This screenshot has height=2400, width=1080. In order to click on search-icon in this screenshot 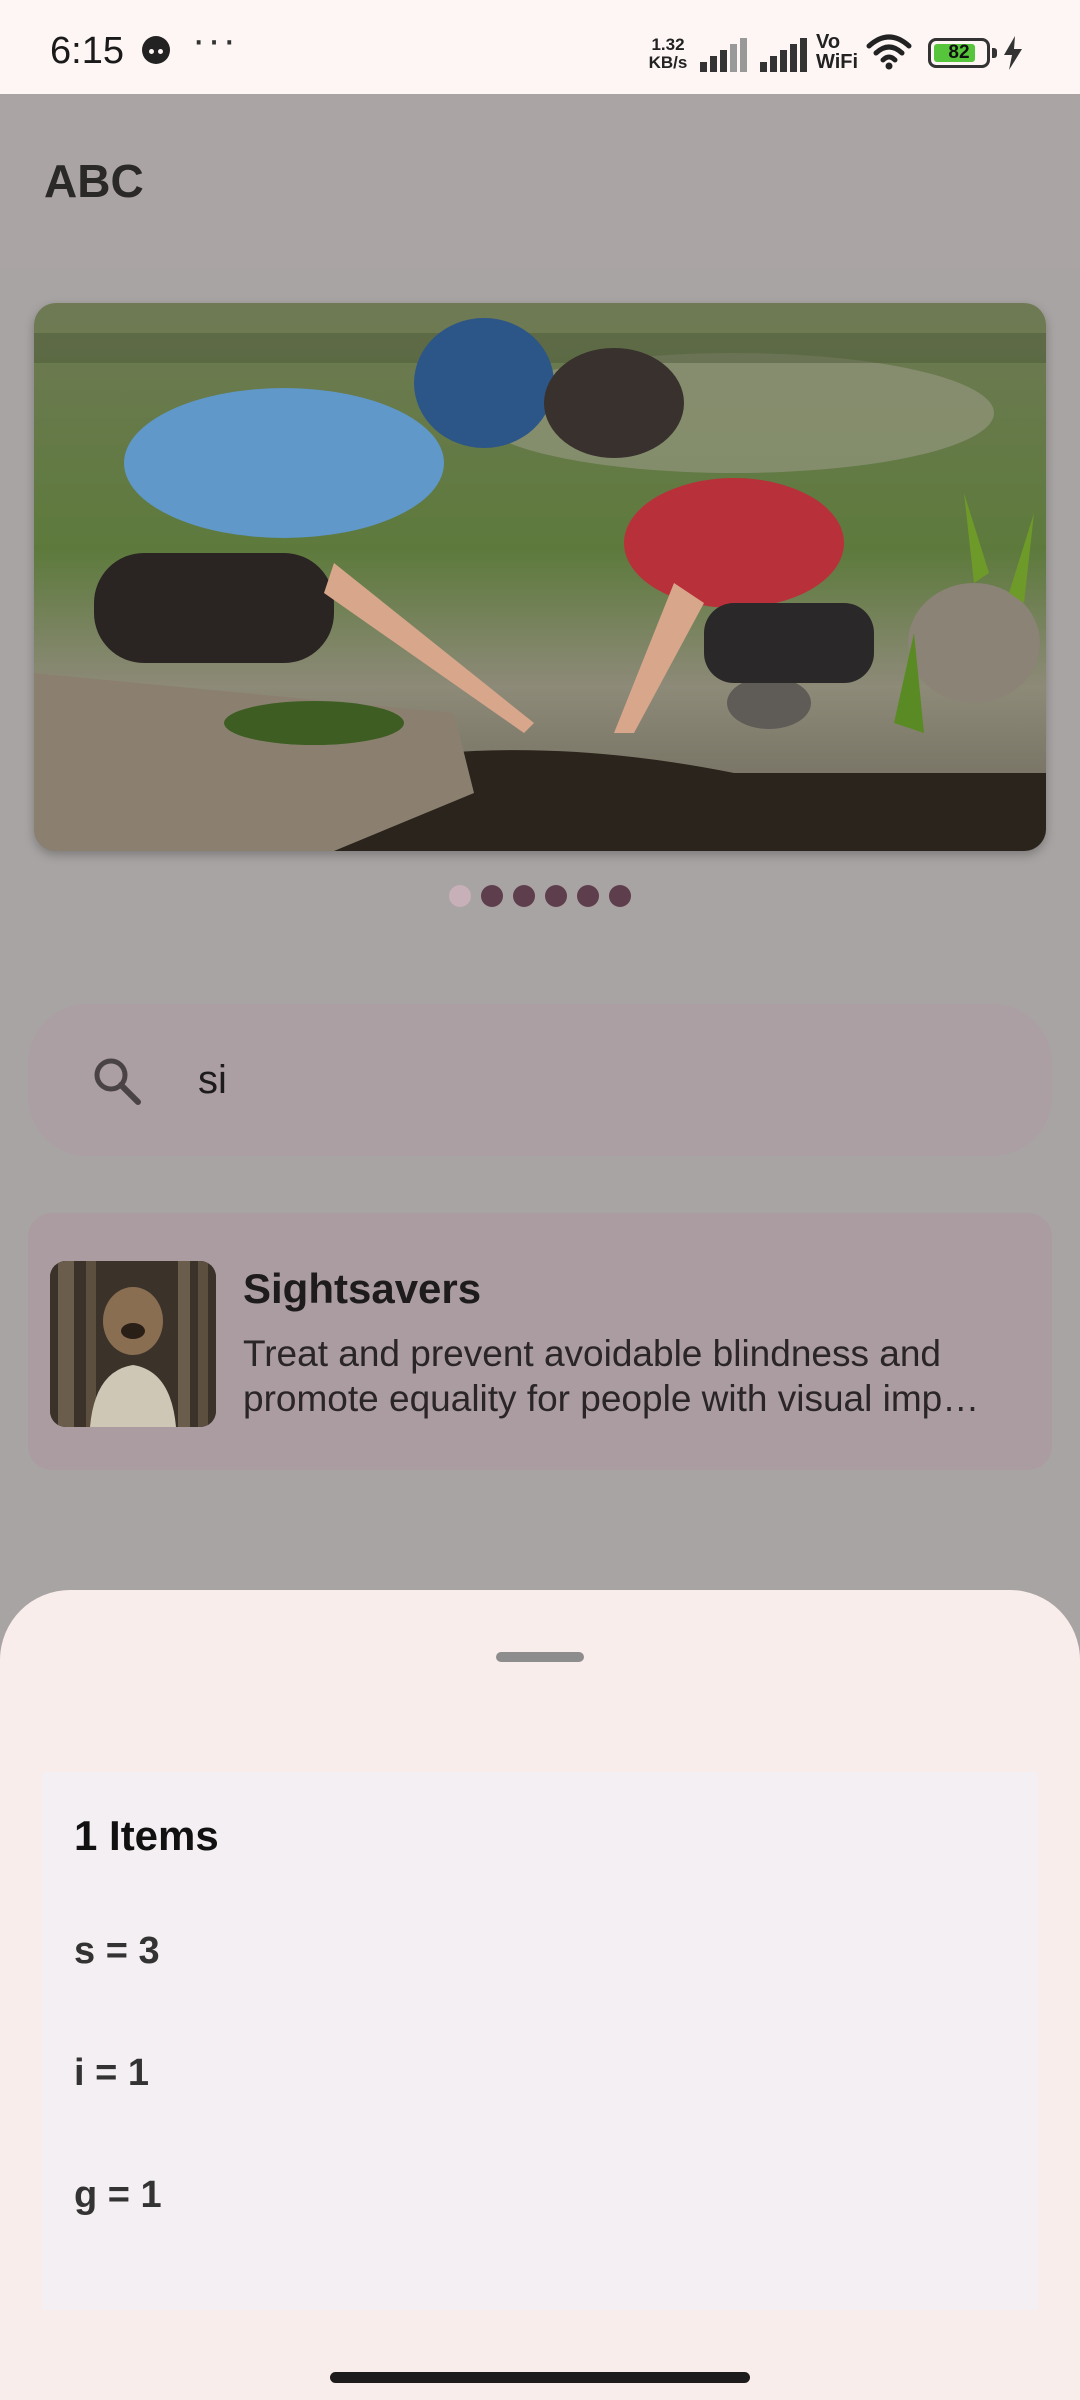, I will do `click(117, 1081)`.